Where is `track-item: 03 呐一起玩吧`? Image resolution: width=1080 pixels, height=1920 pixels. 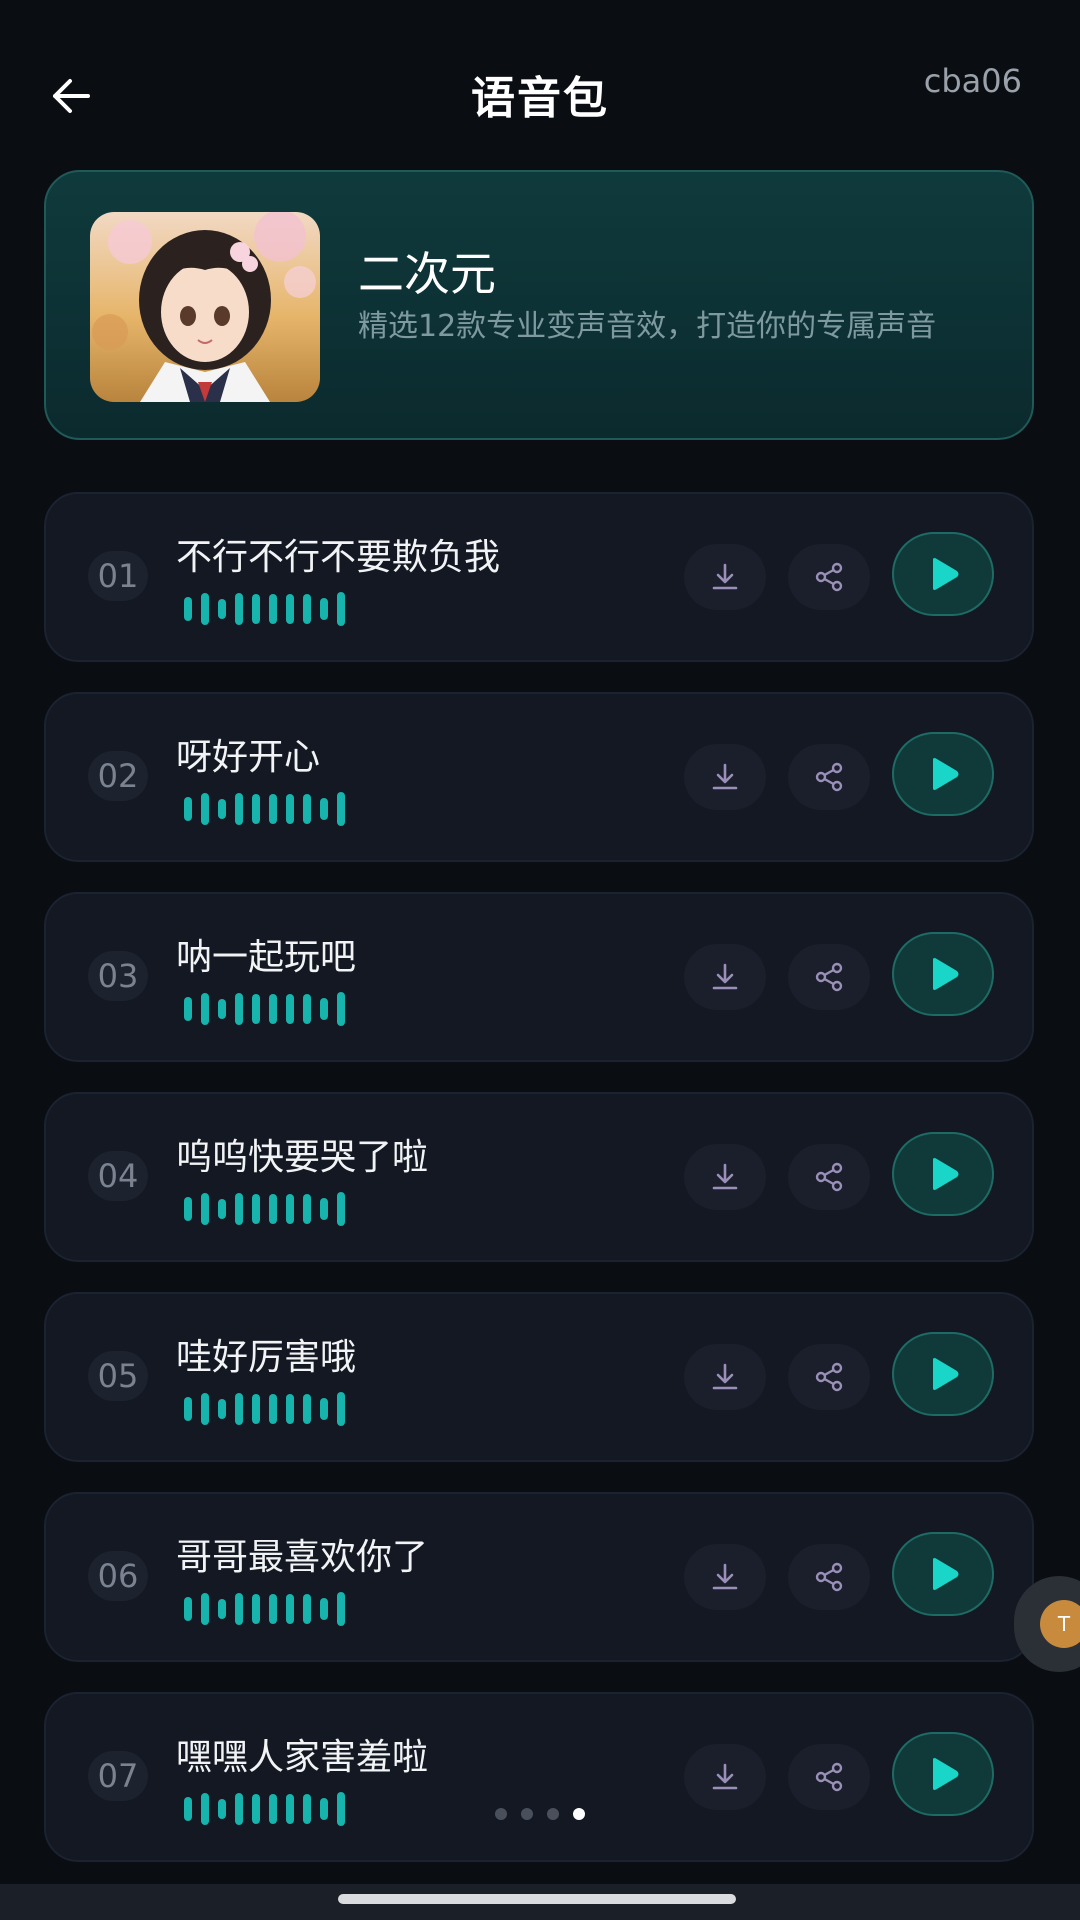
track-item: 03 呐一起玩吧 is located at coordinates (539, 977).